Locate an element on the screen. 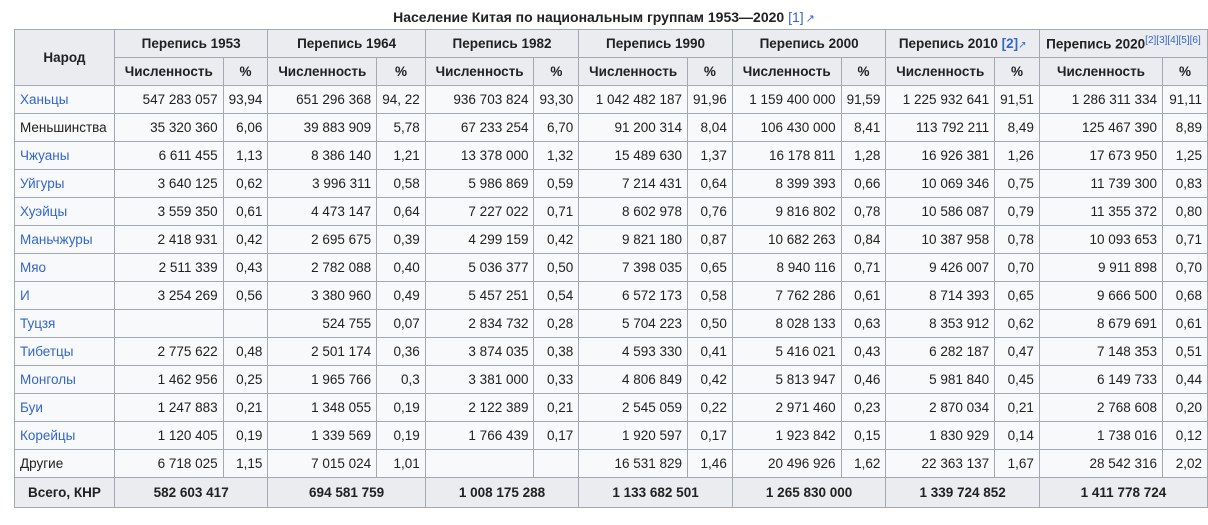 Image resolution: width=1208 pixels, height=525 pixels. people-link: Маньчжуры is located at coordinates (56, 239).